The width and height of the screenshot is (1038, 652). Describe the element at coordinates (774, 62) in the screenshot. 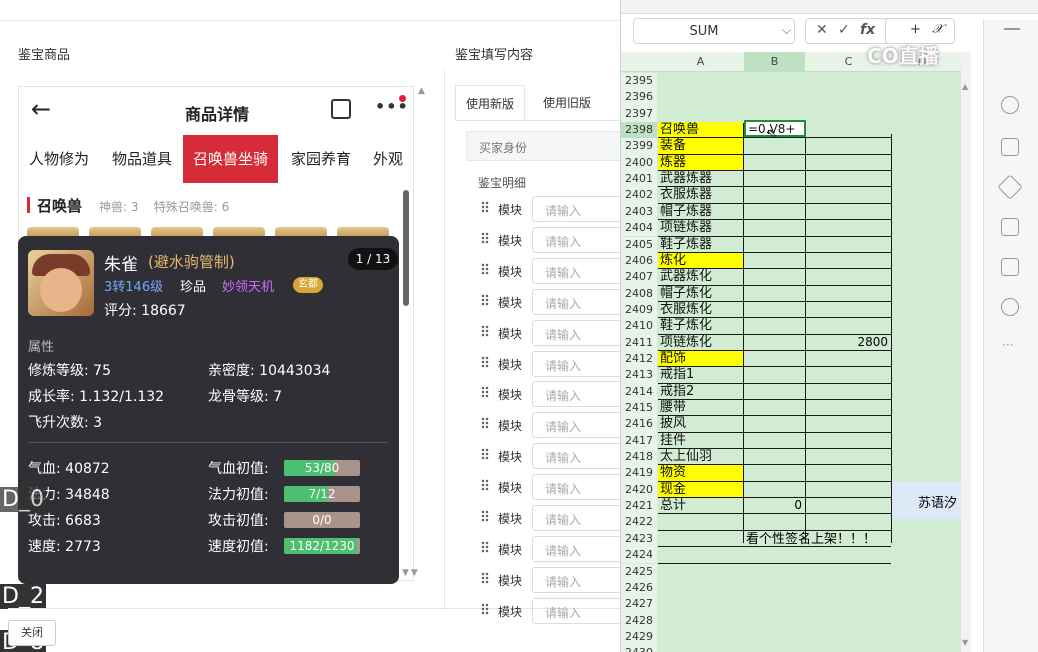

I see `column-header-b: B` at that location.